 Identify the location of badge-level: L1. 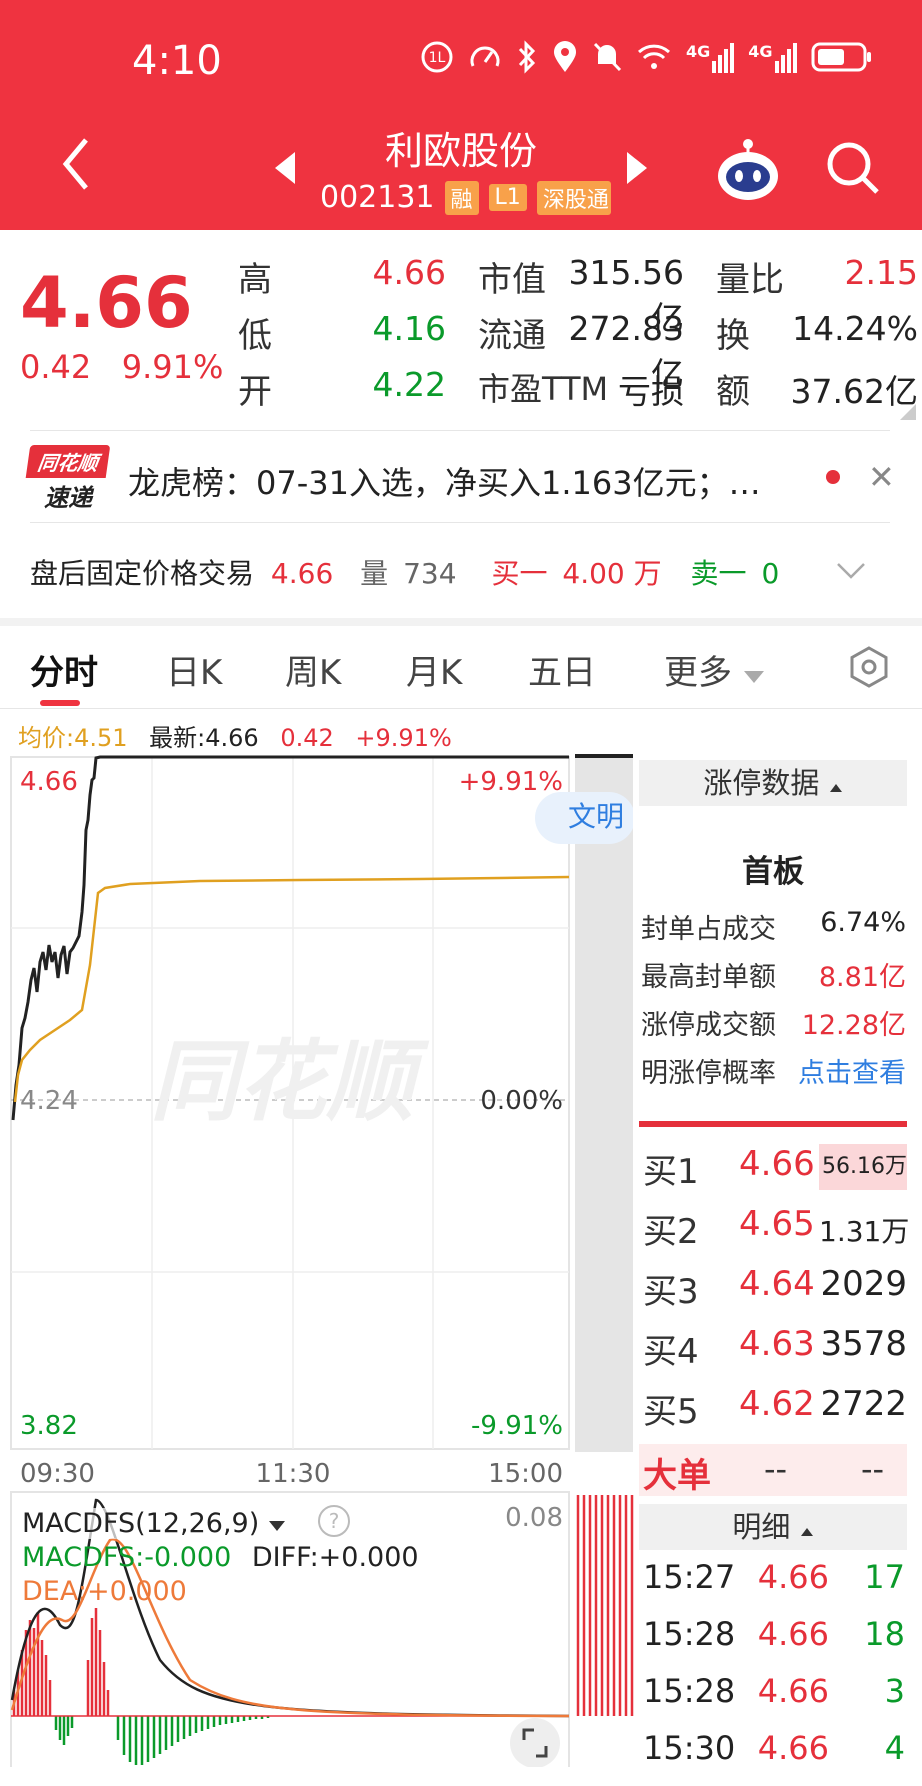
(507, 197).